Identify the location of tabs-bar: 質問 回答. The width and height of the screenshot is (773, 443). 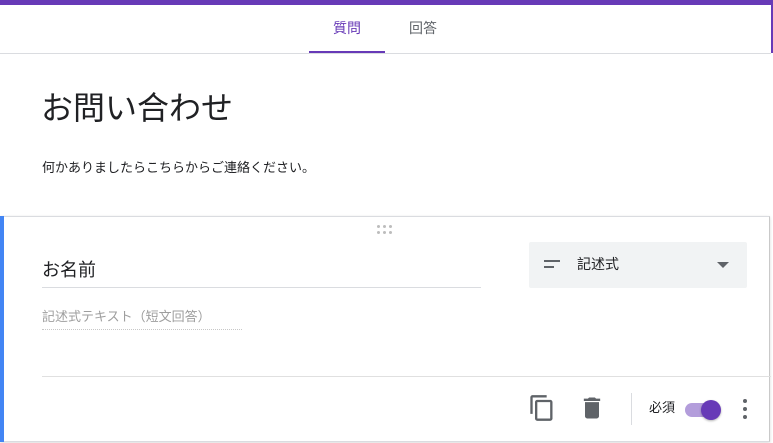
(386, 29).